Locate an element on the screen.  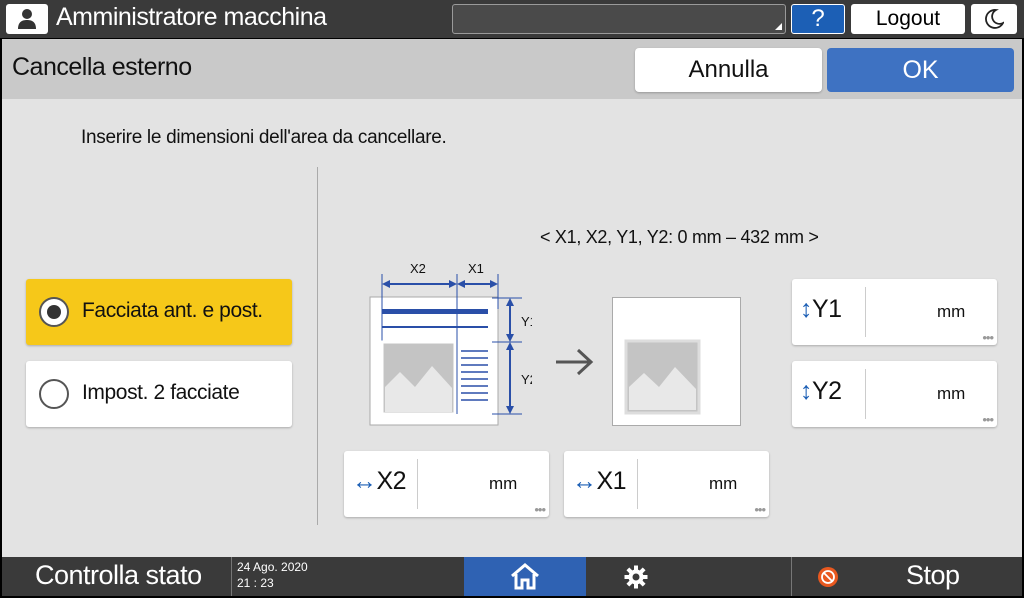
label-x2: X2 is located at coordinates (418, 268).